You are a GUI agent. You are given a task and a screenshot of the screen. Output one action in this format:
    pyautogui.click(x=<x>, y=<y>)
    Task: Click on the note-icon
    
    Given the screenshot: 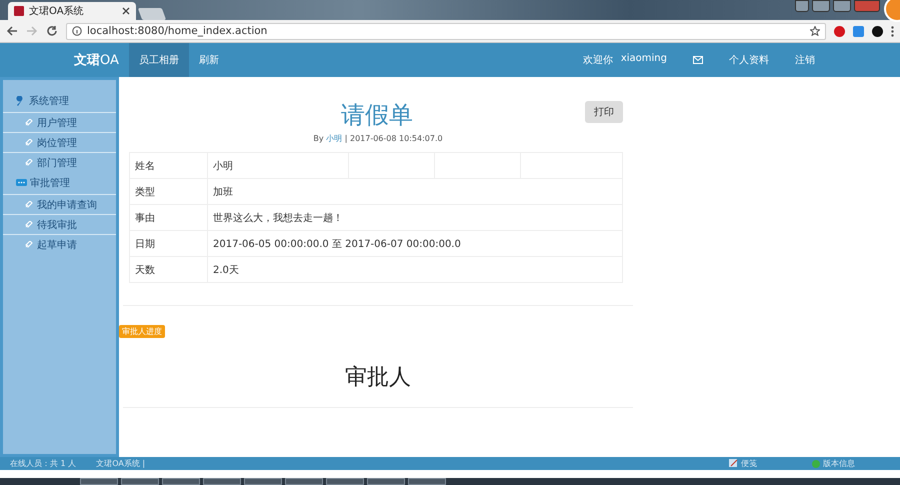 What is the action you would take?
    pyautogui.click(x=733, y=463)
    